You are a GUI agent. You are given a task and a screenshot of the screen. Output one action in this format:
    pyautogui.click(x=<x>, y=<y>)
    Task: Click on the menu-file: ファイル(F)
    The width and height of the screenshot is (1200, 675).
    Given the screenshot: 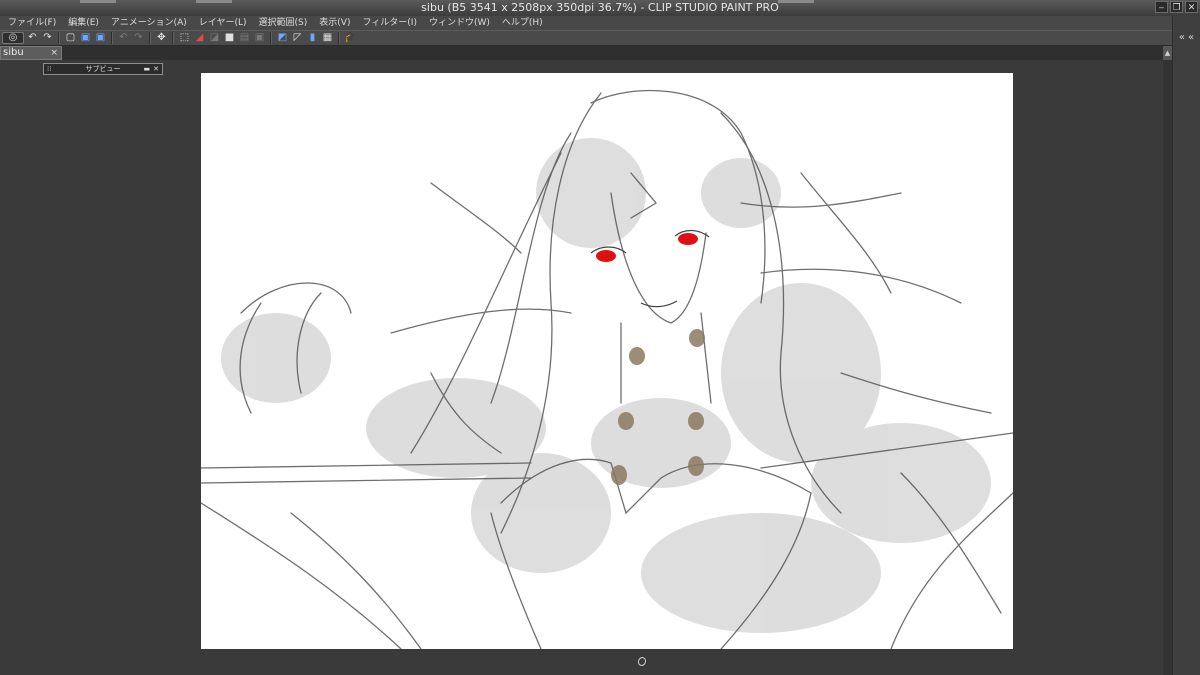 What is the action you would take?
    pyautogui.click(x=31, y=23)
    